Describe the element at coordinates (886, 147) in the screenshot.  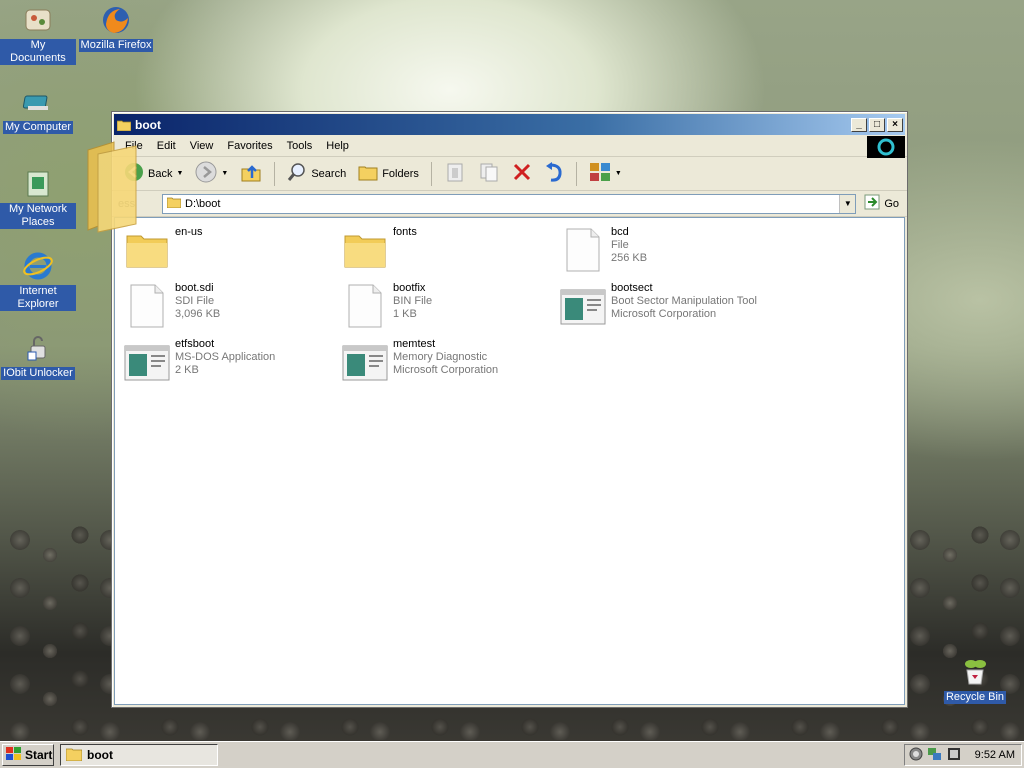
I see `windows-logo-throbber` at that location.